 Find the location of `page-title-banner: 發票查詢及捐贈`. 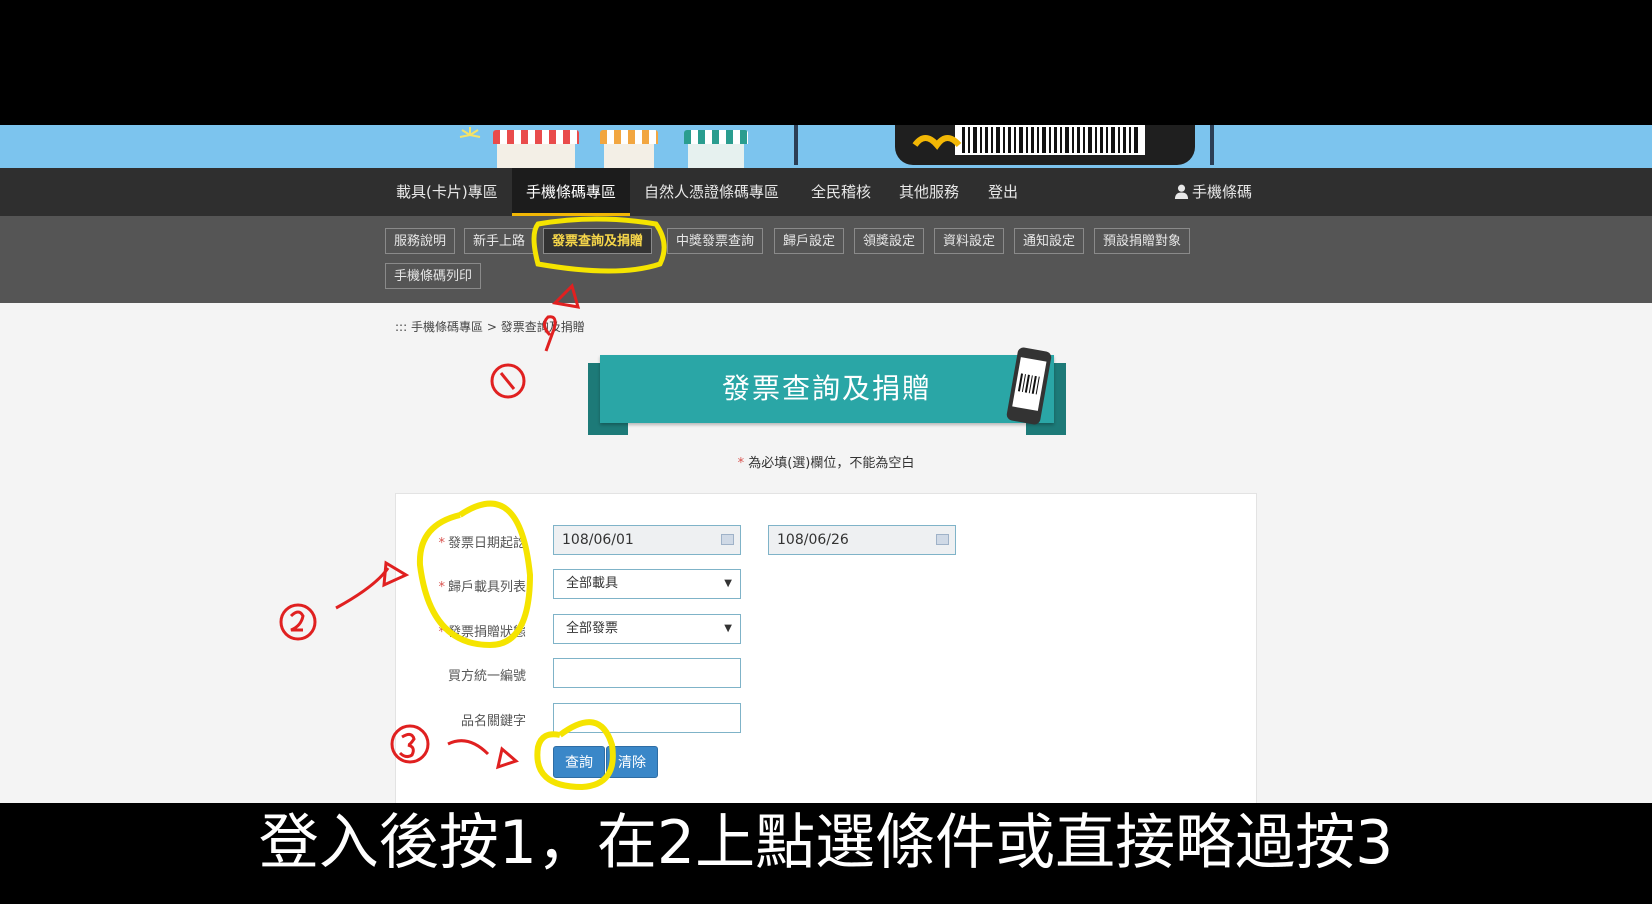

page-title-banner: 發票查詢及捐贈 is located at coordinates (827, 391).